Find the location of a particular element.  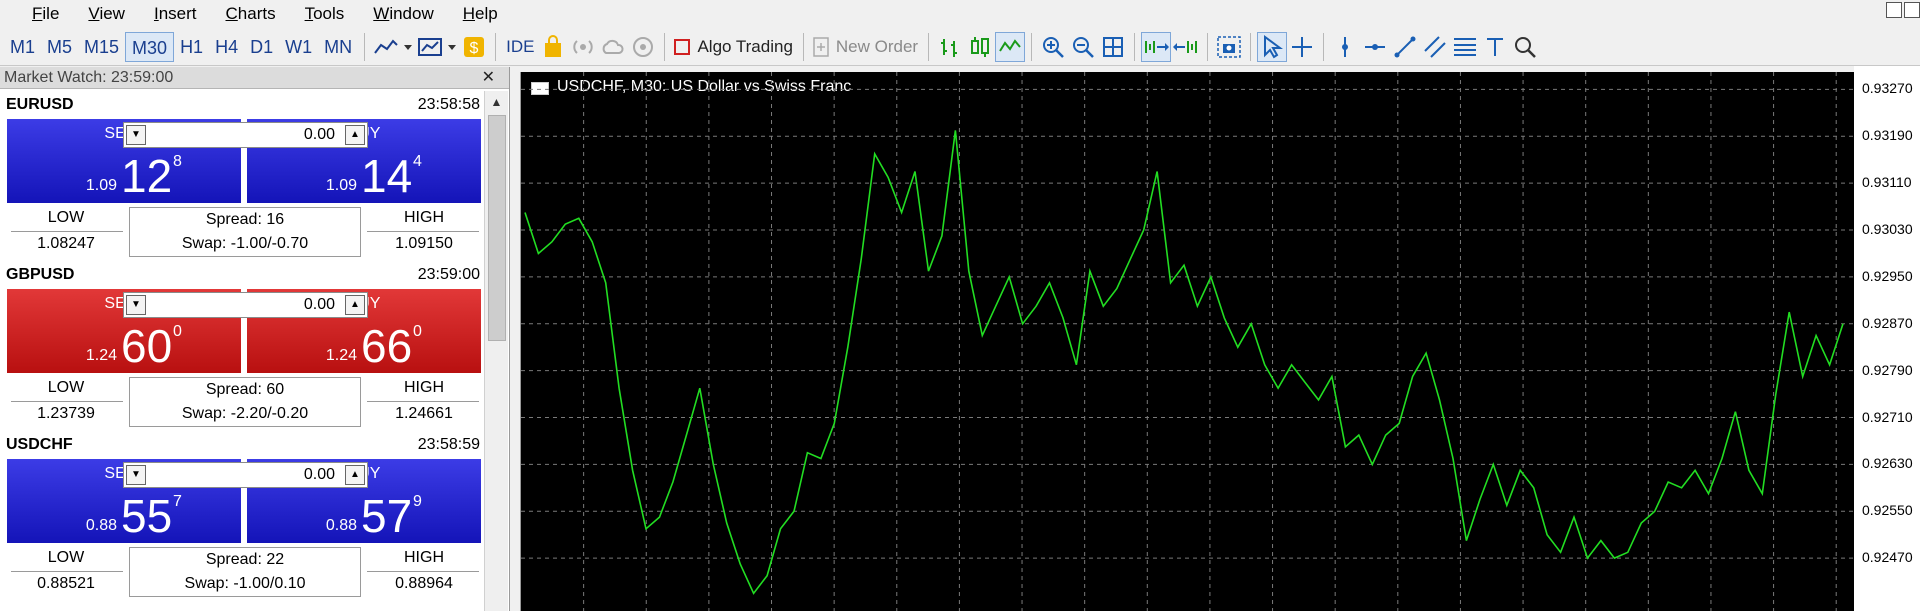

ide-button: IDE is located at coordinates (520, 47).